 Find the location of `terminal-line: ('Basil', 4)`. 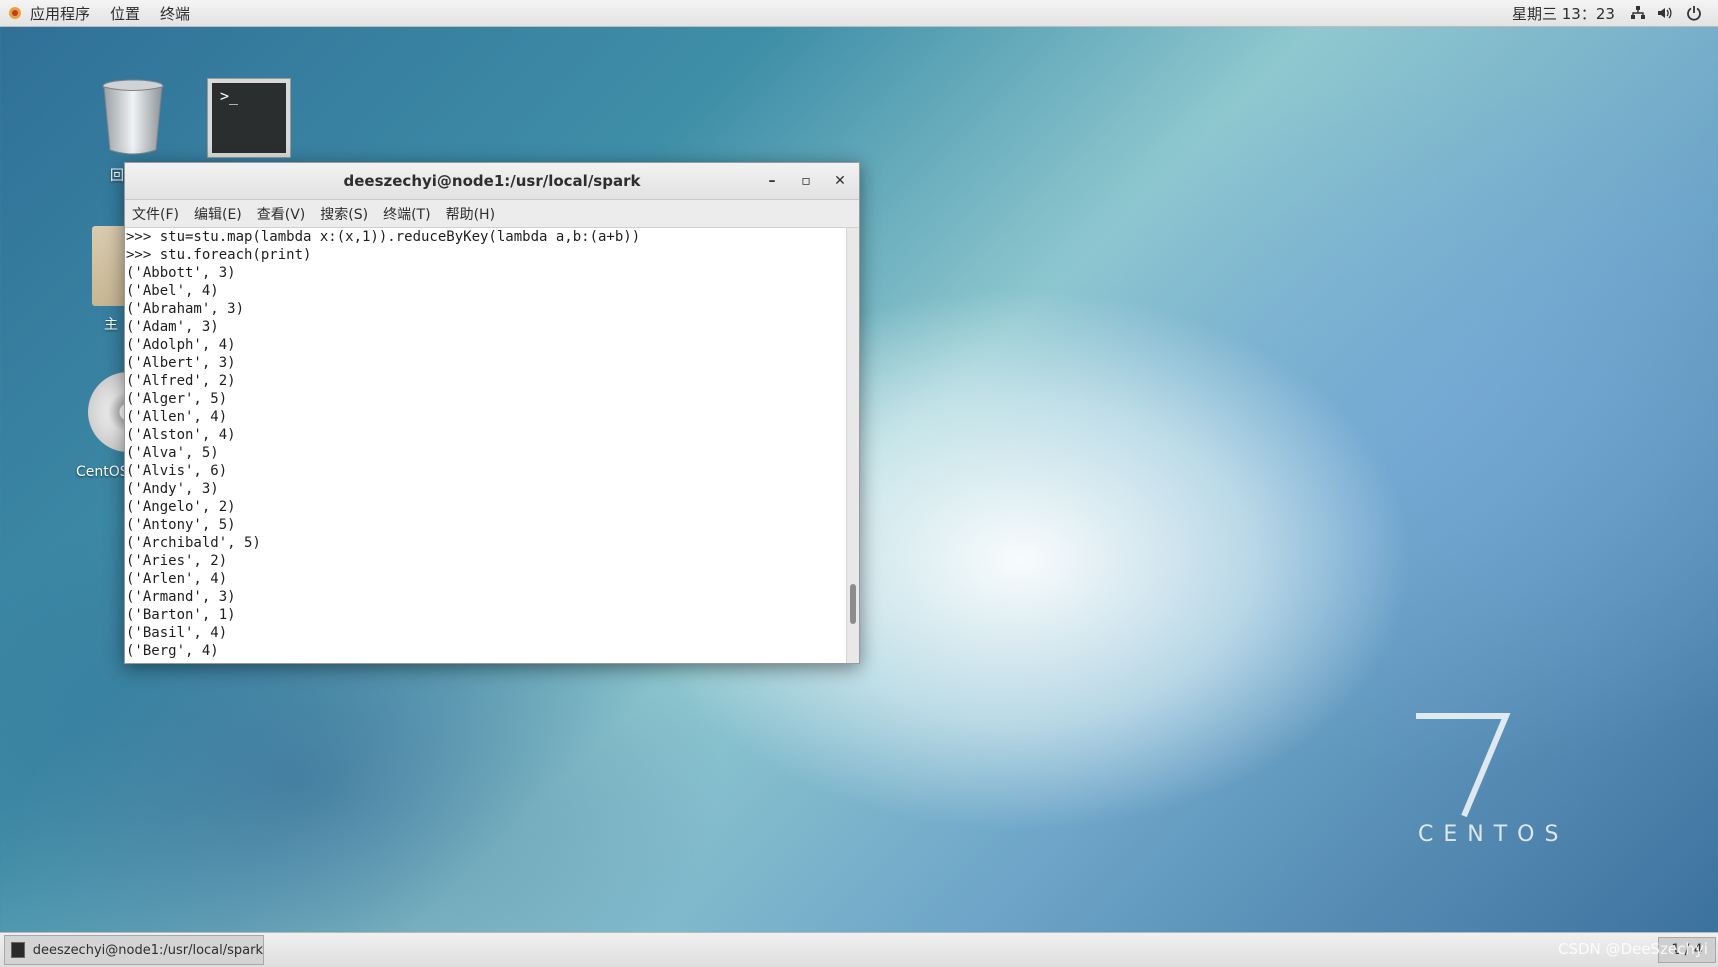

terminal-line: ('Basil', 4) is located at coordinates (177, 633).